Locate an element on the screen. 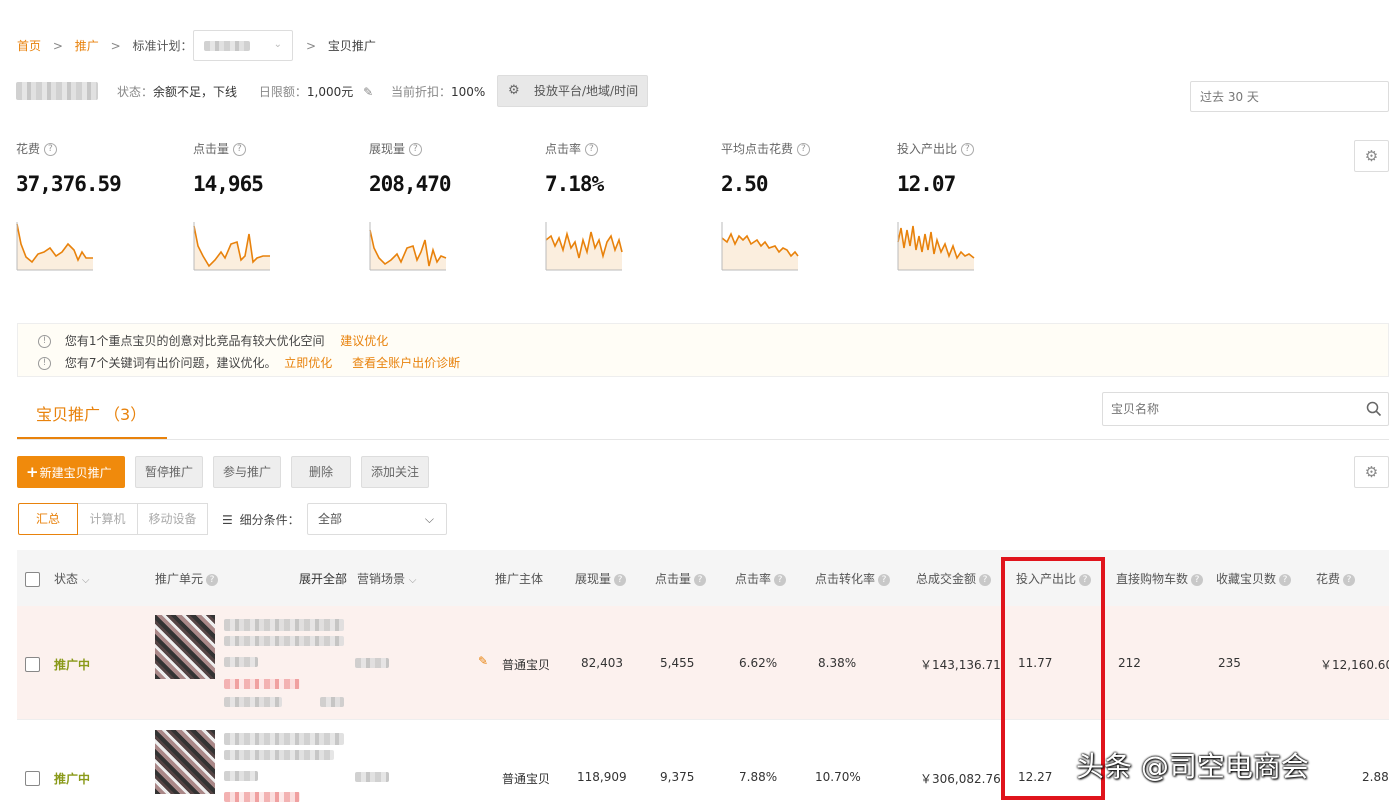 The image size is (1389, 808). header-ctr: 点击率? is located at coordinates (761, 578).